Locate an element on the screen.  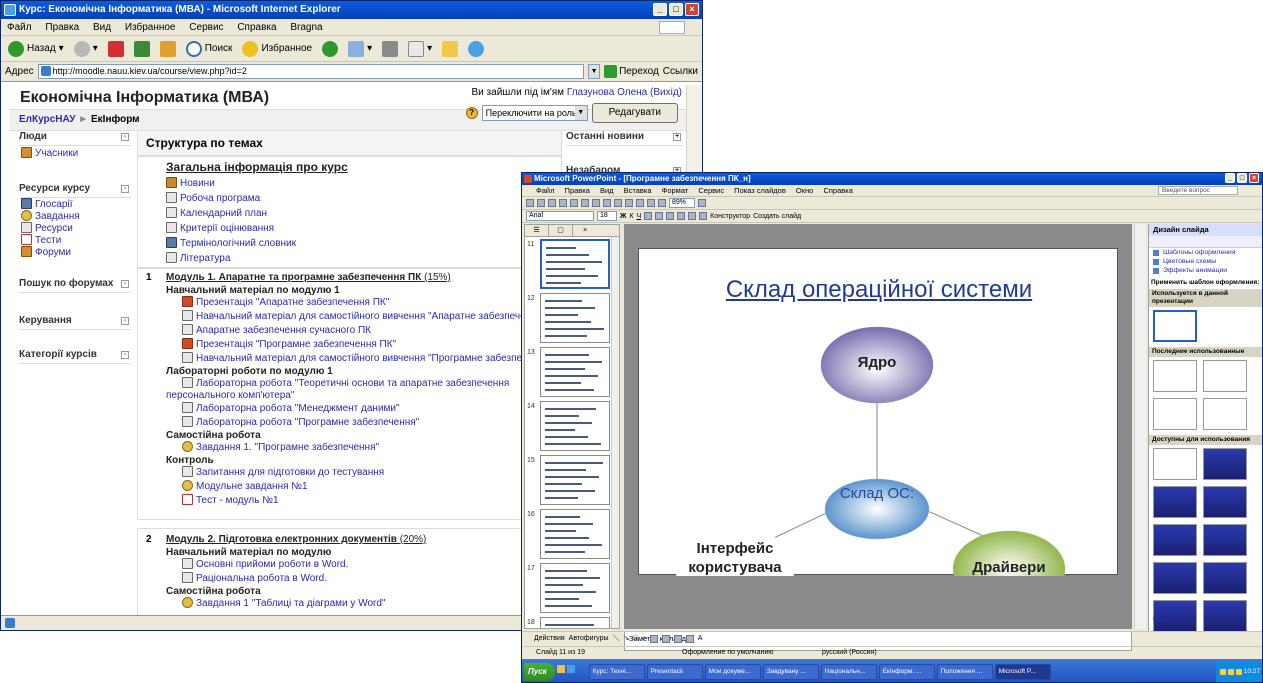
literature-link: Література is located at coordinates (231, 258).